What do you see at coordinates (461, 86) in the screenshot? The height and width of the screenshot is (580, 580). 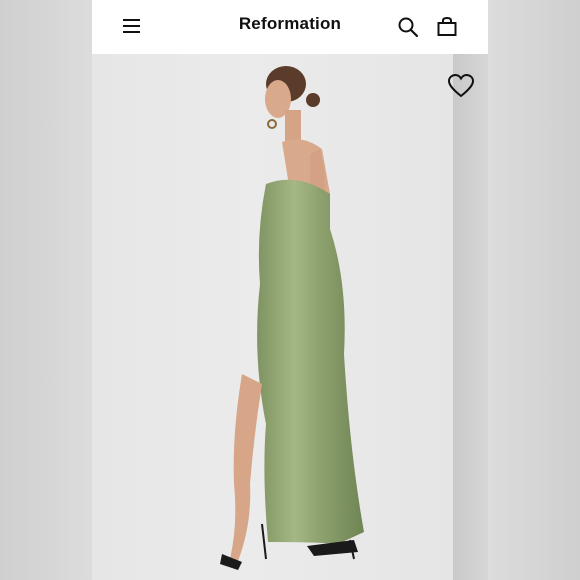 I see `heart-icon` at bounding box center [461, 86].